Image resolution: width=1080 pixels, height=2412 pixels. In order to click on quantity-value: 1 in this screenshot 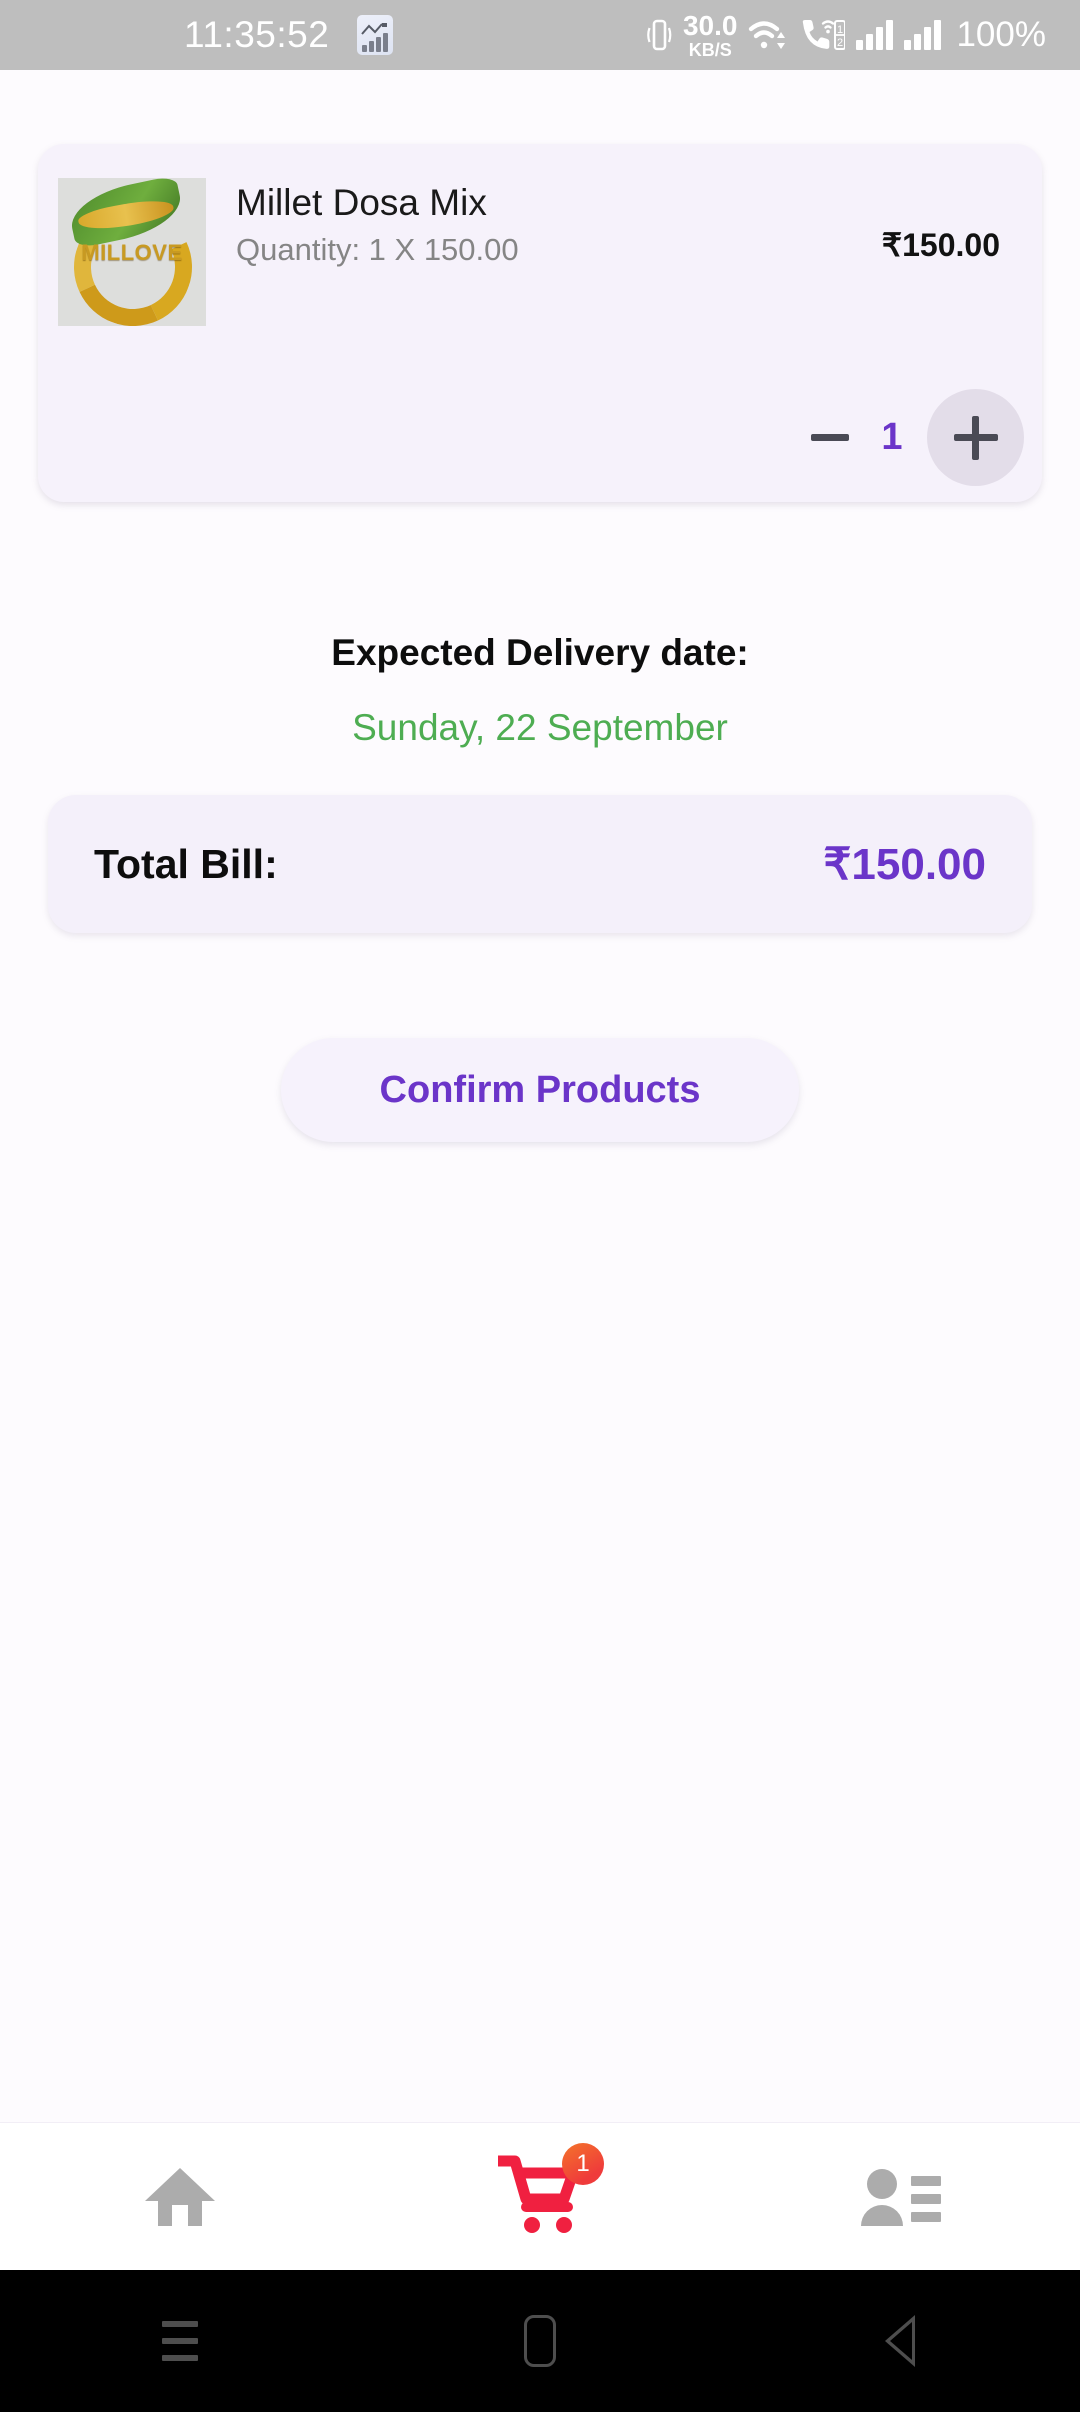, I will do `click(892, 437)`.